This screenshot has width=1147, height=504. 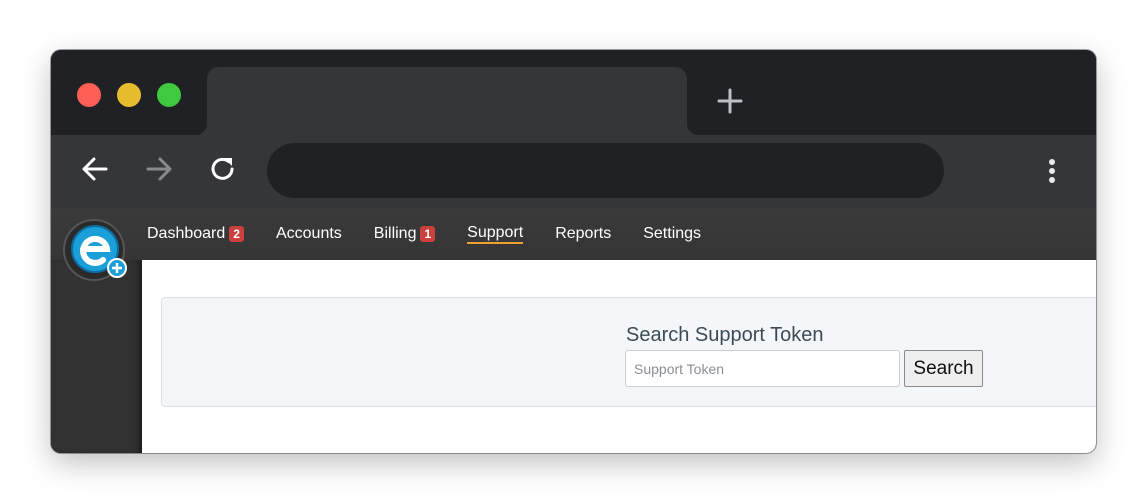 I want to click on kebab-menu-icon, so click(x=1052, y=171).